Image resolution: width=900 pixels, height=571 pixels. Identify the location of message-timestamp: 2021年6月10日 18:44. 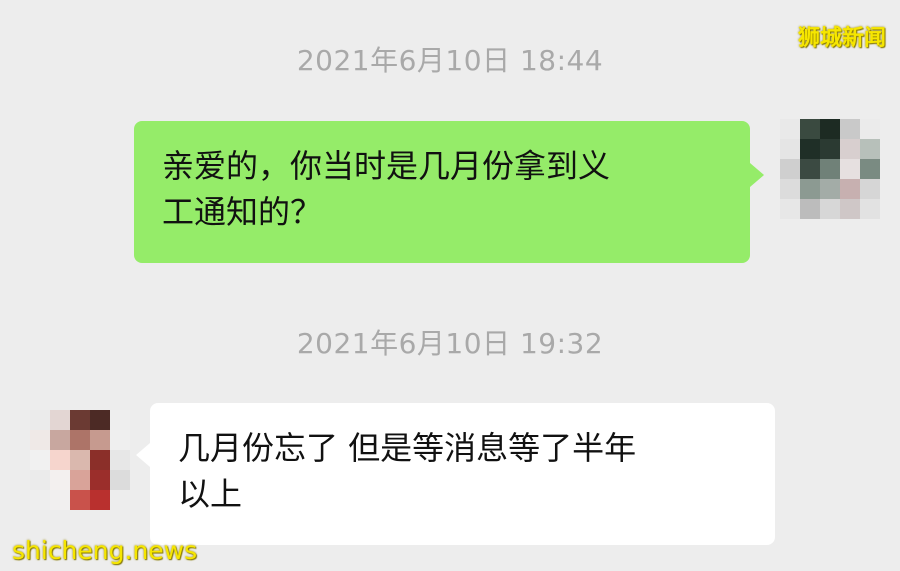
(450, 60).